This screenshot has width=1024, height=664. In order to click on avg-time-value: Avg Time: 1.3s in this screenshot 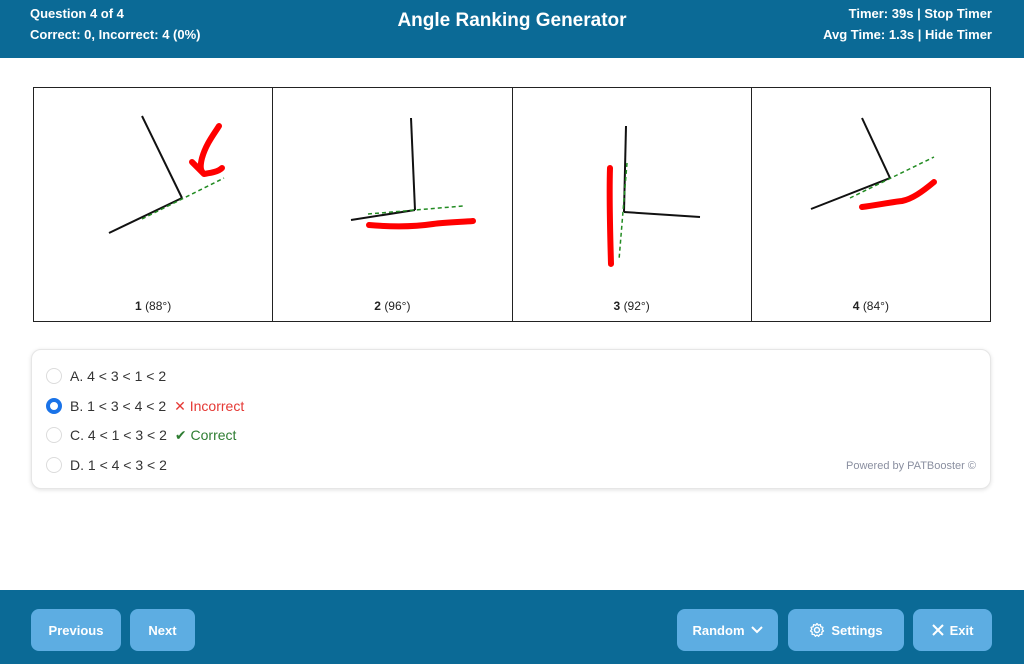, I will do `click(869, 34)`.